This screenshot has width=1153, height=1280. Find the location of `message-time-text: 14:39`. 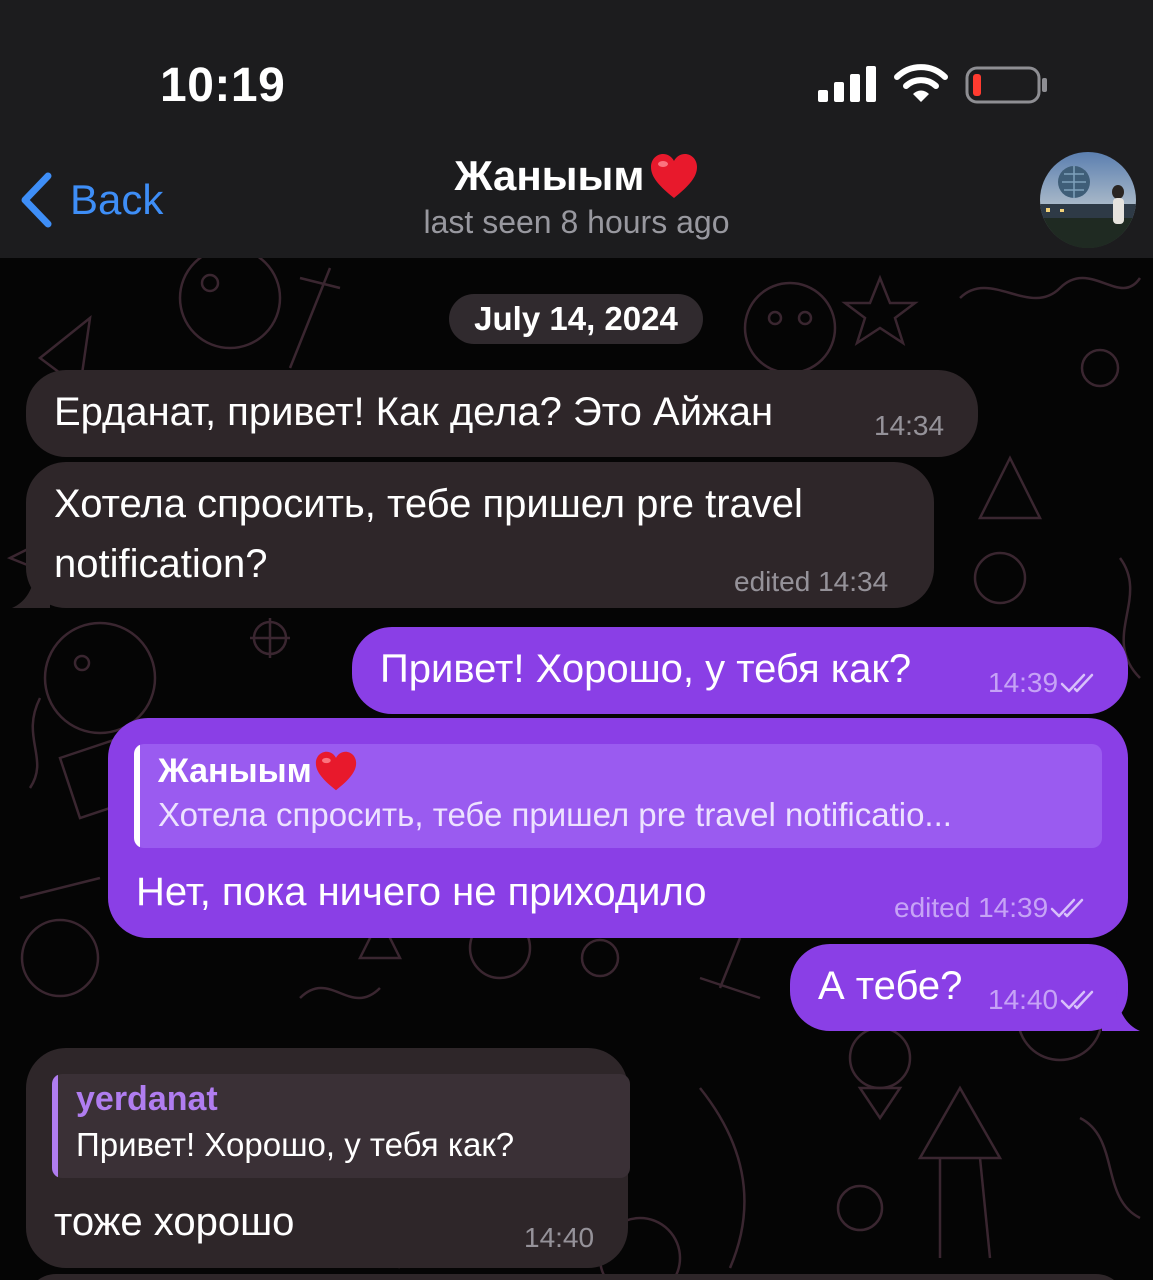

message-time-text: 14:39 is located at coordinates (1023, 682).